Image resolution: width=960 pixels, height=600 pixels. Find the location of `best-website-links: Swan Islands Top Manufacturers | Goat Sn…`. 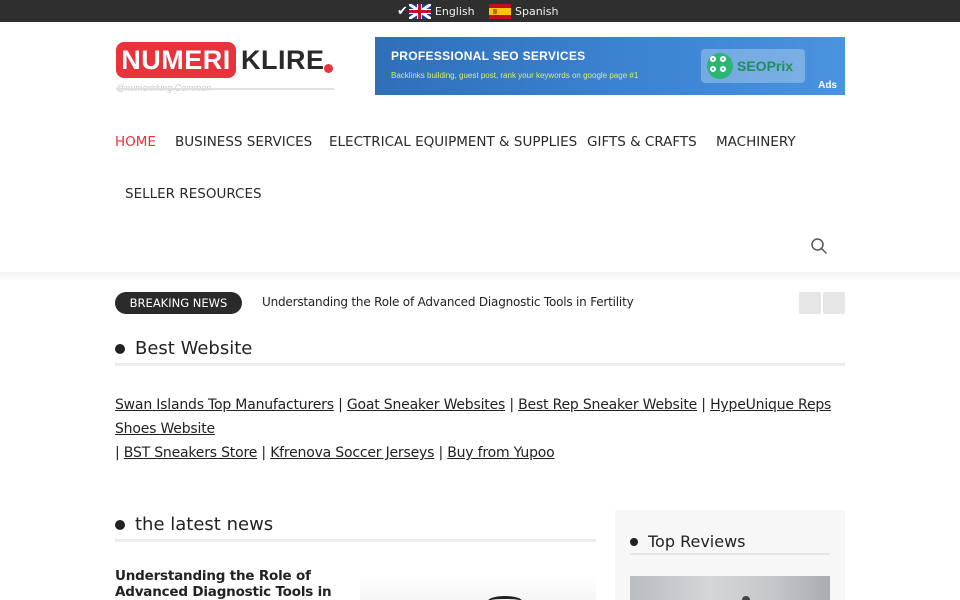

best-website-links: Swan Islands Top Manufacturers | Goat Sn… is located at coordinates (482, 429).